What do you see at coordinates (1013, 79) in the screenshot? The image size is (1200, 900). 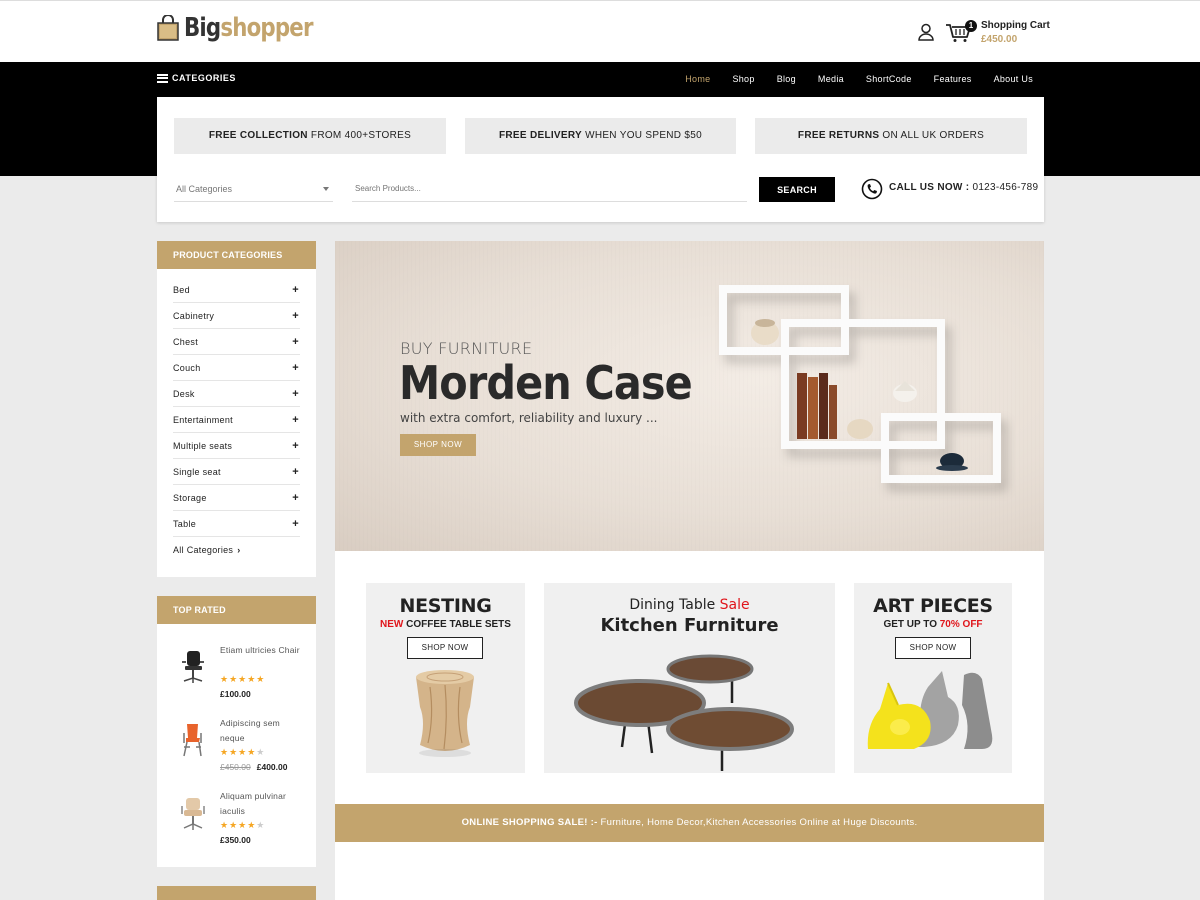 I see `nav-item-about-us: About Us` at bounding box center [1013, 79].